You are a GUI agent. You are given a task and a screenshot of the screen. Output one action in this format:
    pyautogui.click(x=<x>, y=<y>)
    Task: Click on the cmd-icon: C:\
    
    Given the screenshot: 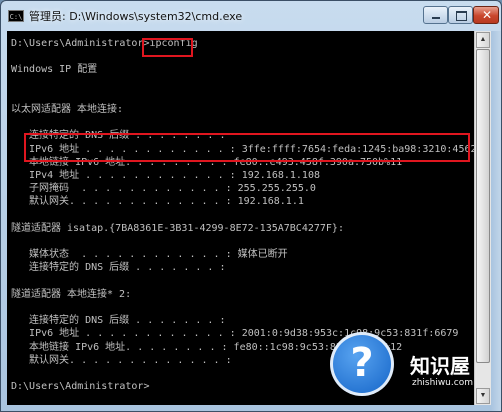 What is the action you would take?
    pyautogui.click(x=16, y=16)
    